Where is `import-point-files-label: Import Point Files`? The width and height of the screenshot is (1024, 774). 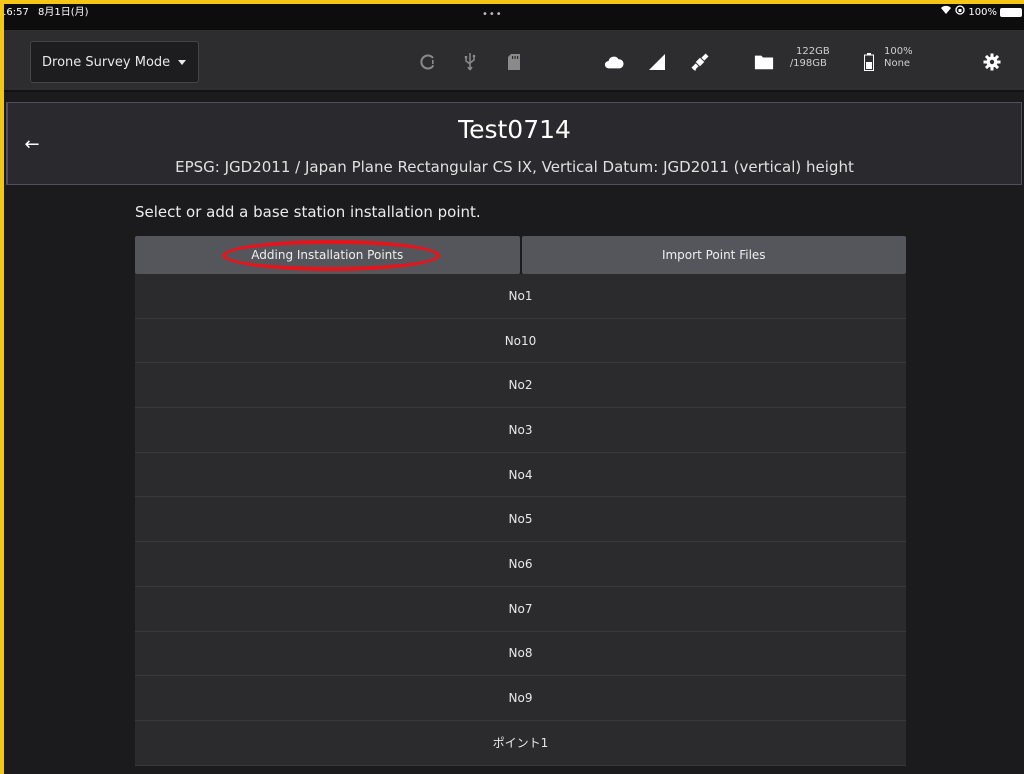
import-point-files-label: Import Point Files is located at coordinates (713, 255).